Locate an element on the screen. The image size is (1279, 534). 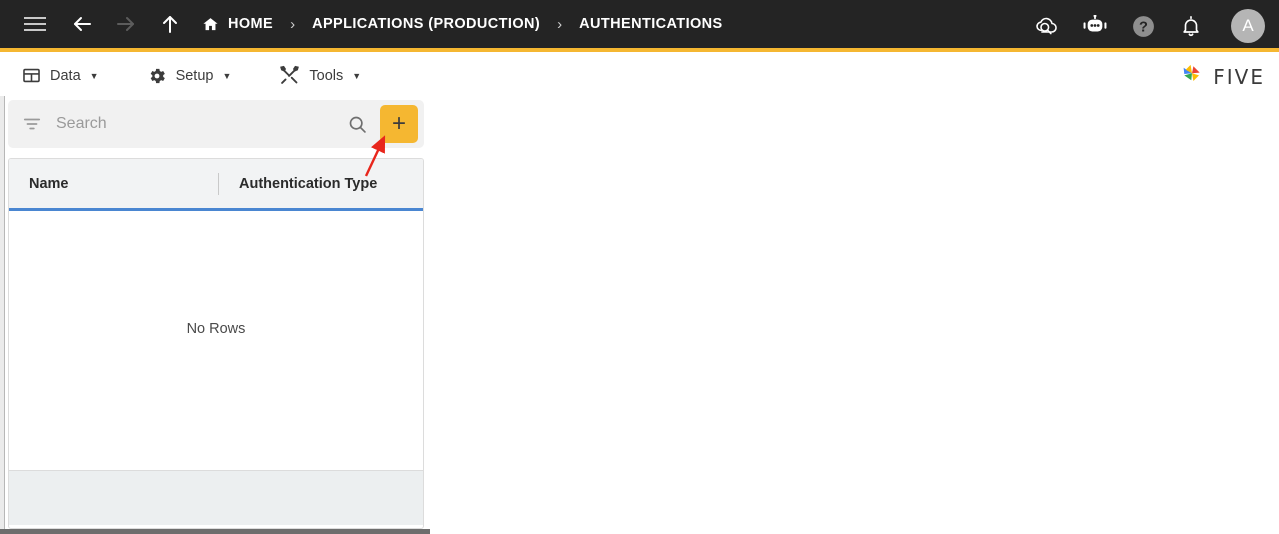
hamburger-menu-icon is located at coordinates (35, 24).